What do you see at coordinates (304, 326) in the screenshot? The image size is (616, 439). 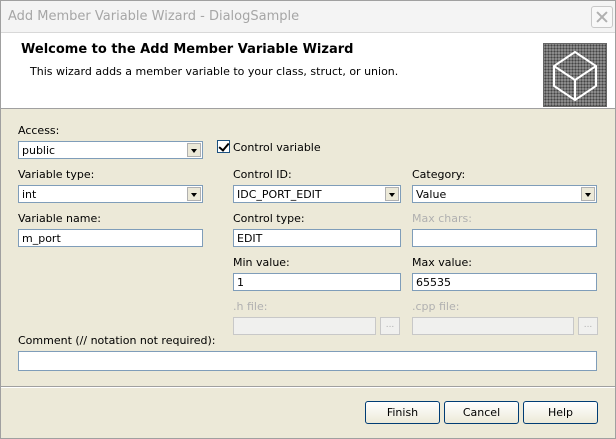 I see `h-file-field` at bounding box center [304, 326].